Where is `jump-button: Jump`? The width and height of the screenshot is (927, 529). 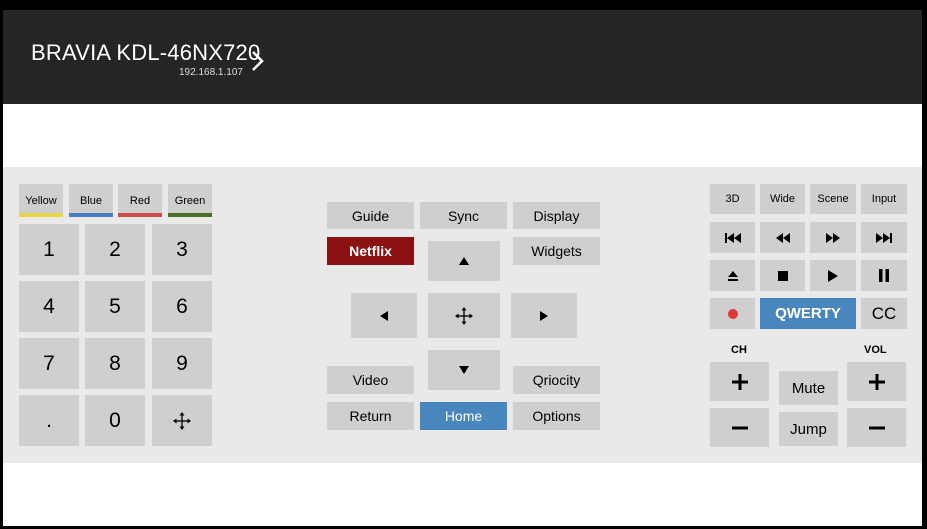
jump-button: Jump is located at coordinates (808, 429).